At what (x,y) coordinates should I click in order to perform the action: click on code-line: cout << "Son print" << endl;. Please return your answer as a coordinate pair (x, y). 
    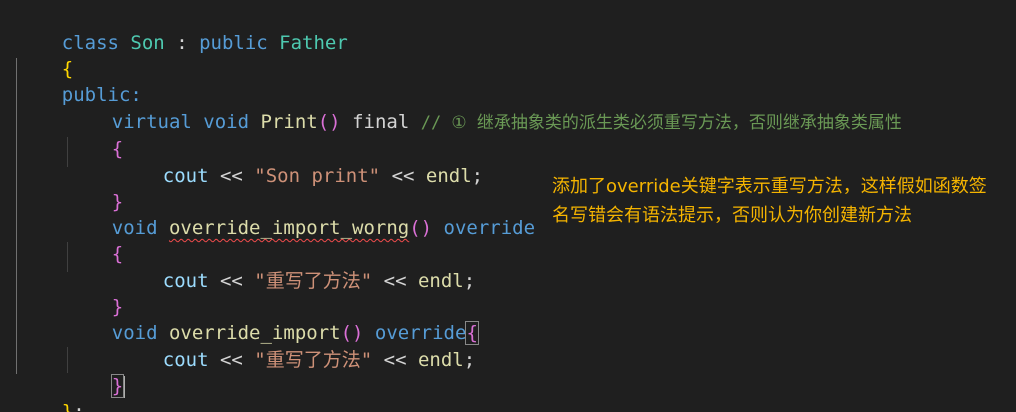
    Looking at the image, I should click on (300, 162).